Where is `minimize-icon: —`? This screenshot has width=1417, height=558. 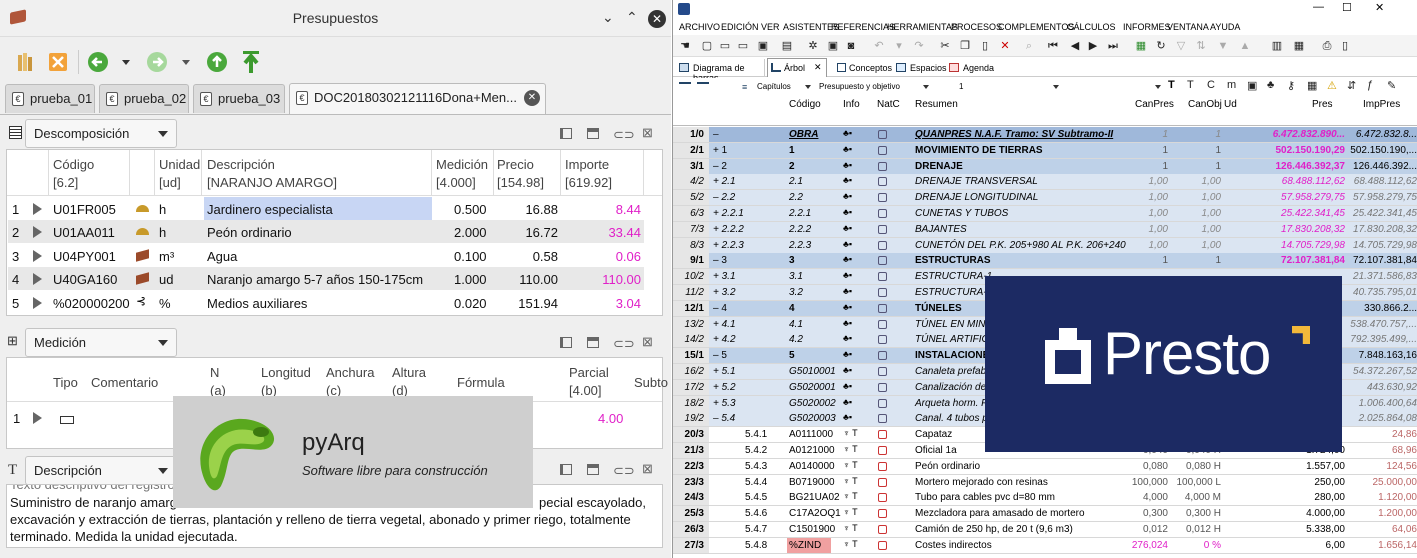
minimize-icon: — is located at coordinates (1318, 7).